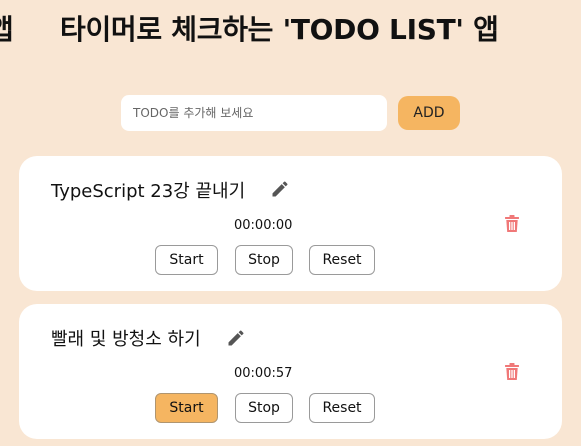 The height and width of the screenshot is (446, 581). What do you see at coordinates (254, 113) in the screenshot?
I see `todo-input` at bounding box center [254, 113].